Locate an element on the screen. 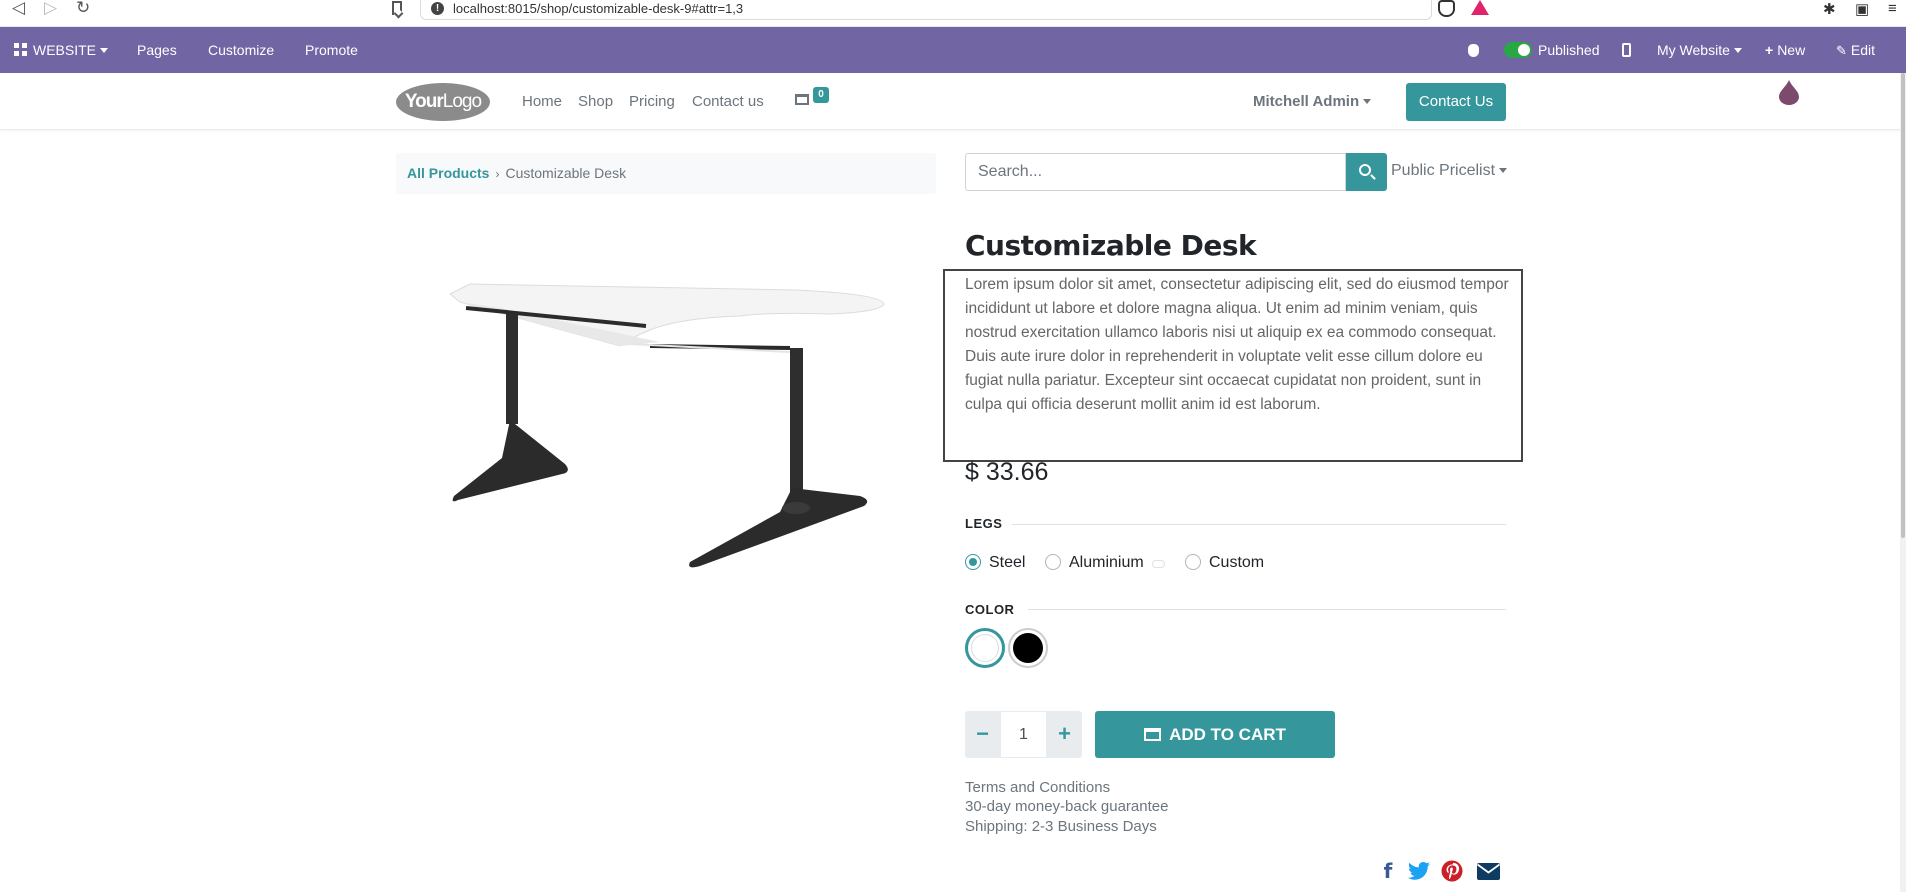  color-swatch-white is located at coordinates (985, 648).